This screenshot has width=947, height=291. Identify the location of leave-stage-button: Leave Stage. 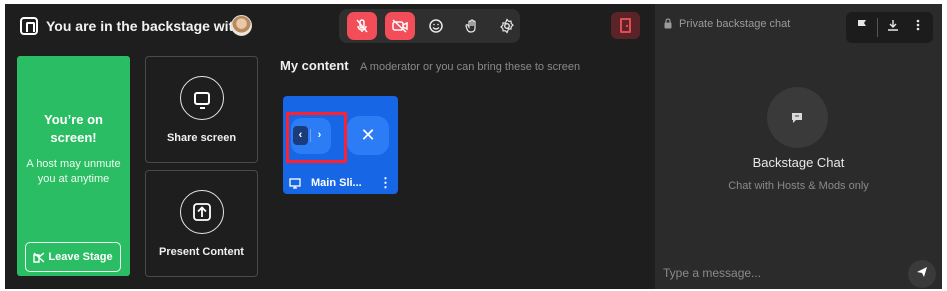
(73, 257).